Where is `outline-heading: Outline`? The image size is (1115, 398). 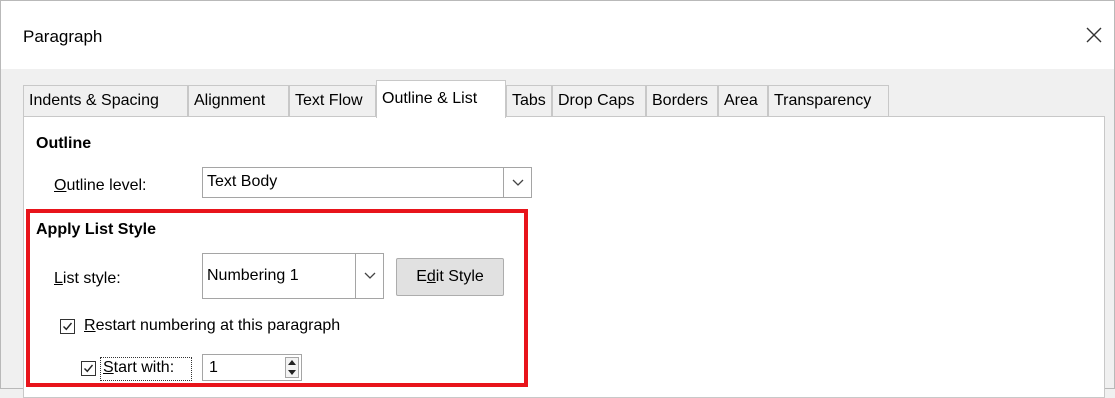
outline-heading: Outline is located at coordinates (64, 143).